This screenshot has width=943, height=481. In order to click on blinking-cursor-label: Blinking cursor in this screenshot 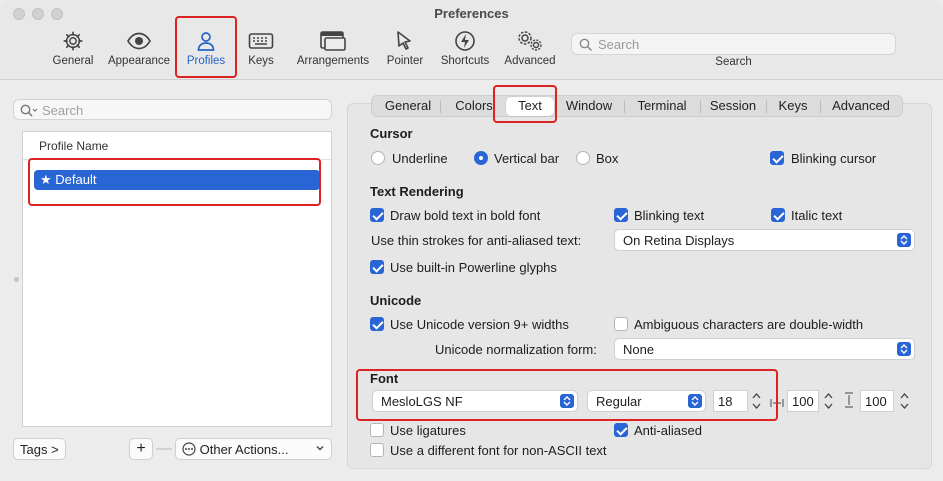, I will do `click(834, 158)`.